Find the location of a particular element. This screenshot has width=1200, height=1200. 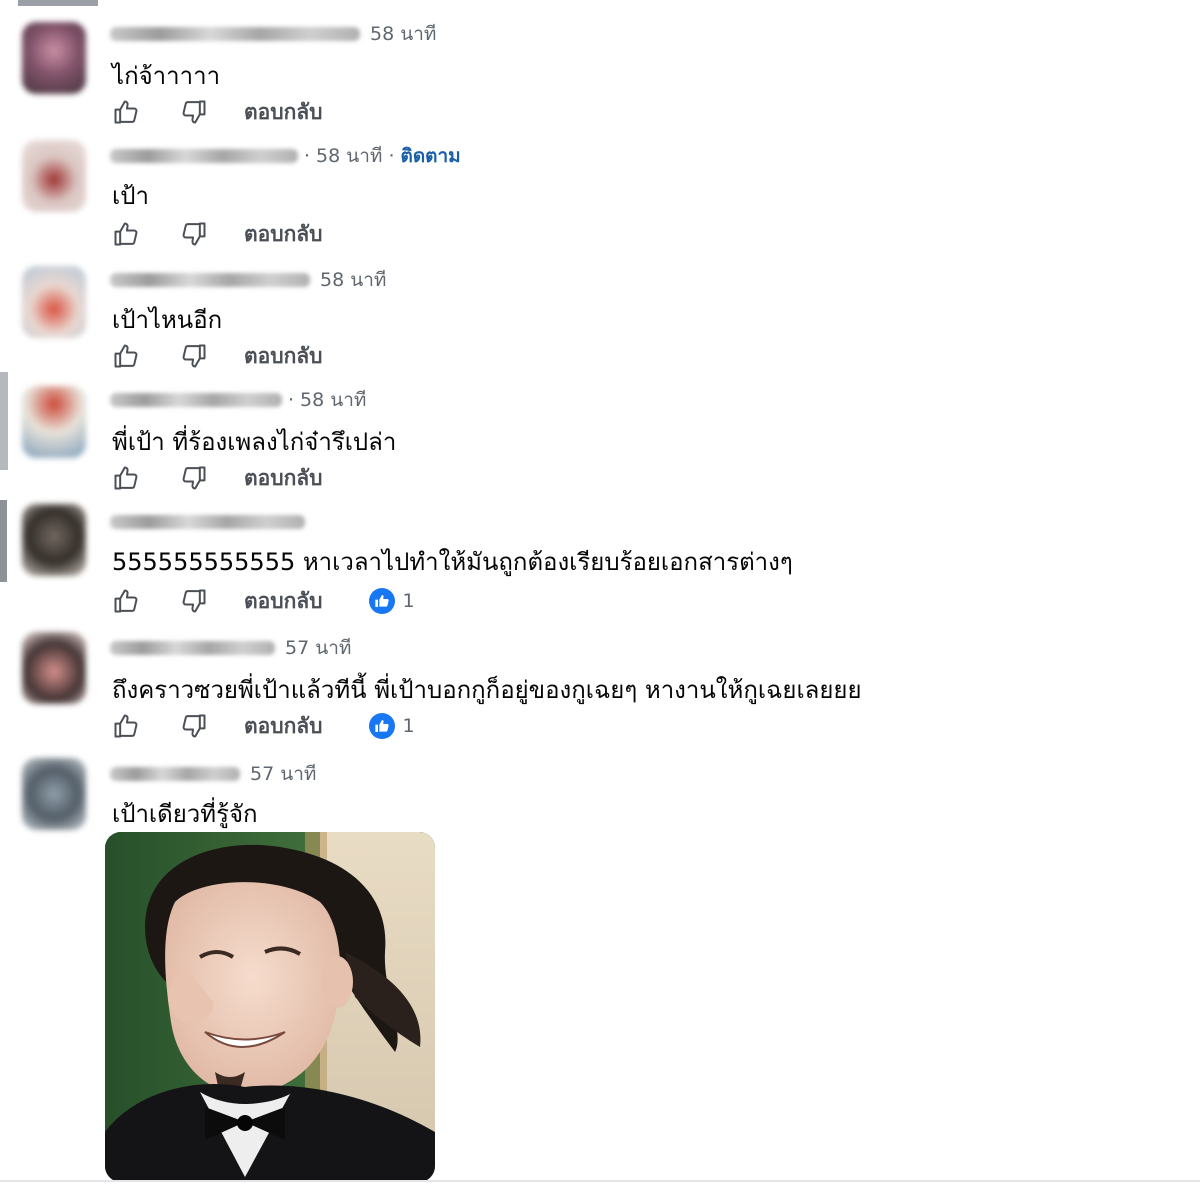

comment-text: ไก่จ้าาาาา is located at coordinates (166, 76).